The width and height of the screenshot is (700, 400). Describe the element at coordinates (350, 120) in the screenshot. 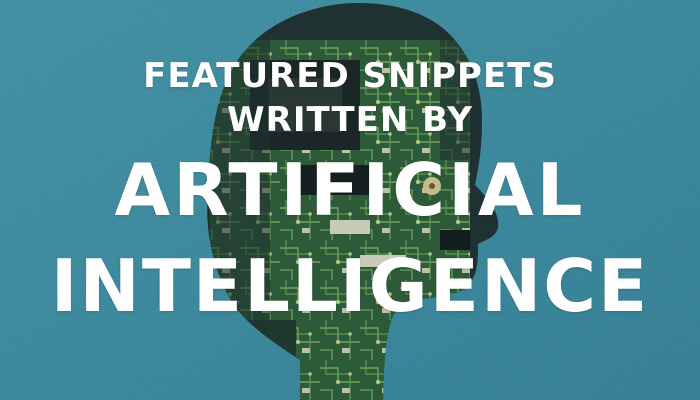

I see `headline-line-written-by: WRITTEN BY` at that location.